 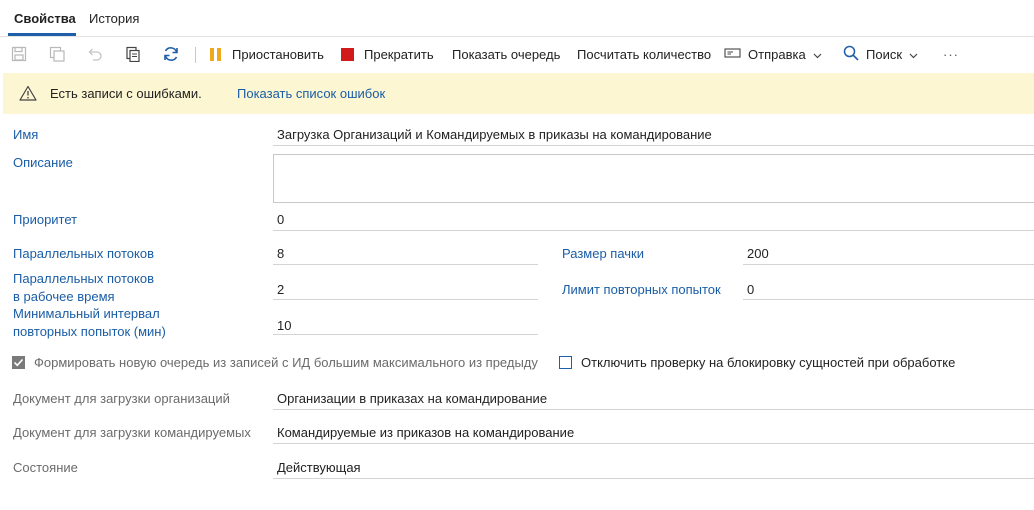 I want to click on min-interval-label-line1: Минимальный интервал, so click(x=86, y=313).